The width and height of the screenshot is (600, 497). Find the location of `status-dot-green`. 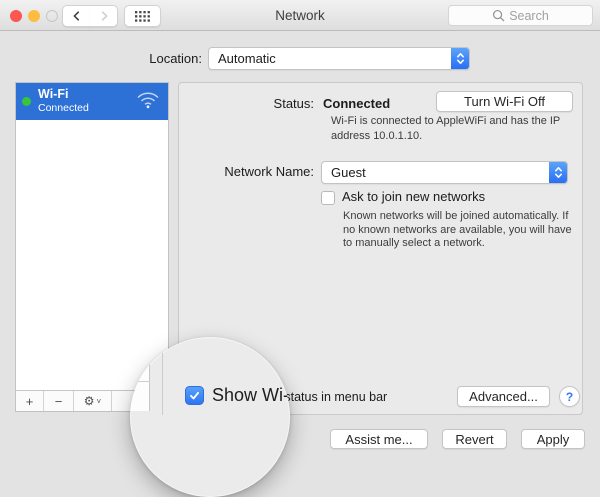

status-dot-green is located at coordinates (26, 101).